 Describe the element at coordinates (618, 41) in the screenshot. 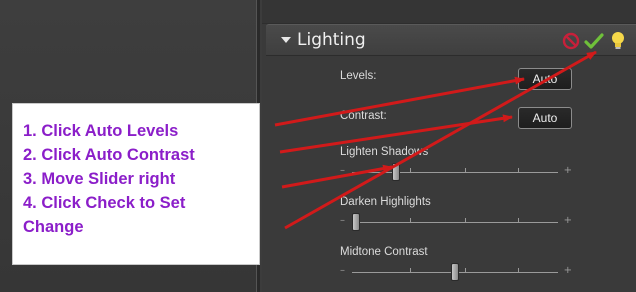

I see `lightbulb-icon` at that location.